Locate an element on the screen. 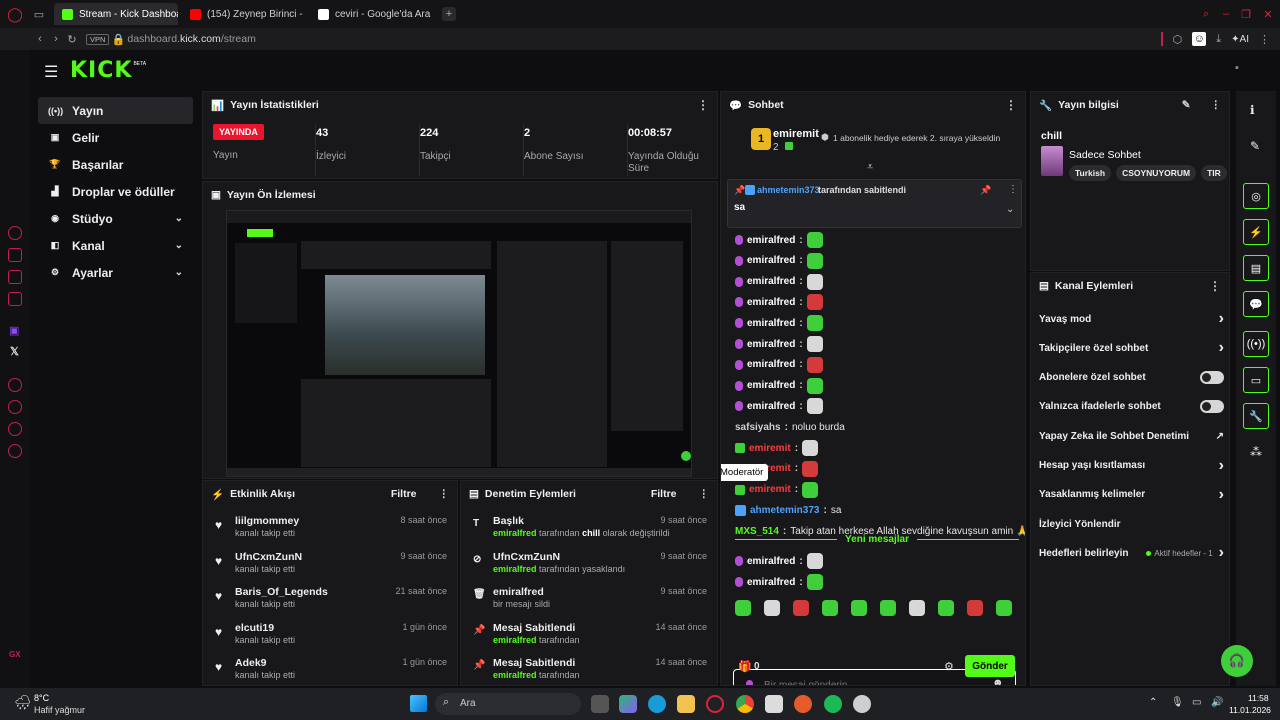 This screenshot has width=1280, height=720. chat-menu-icon: ⋮ is located at coordinates (1011, 105).